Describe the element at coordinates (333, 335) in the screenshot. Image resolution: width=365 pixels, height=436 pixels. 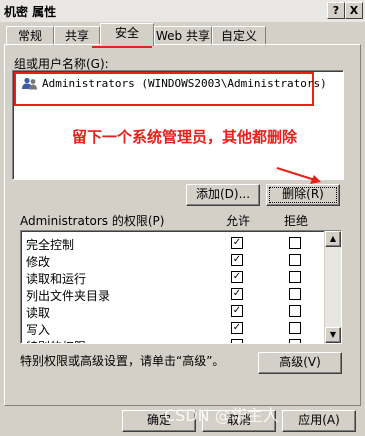
I see `scroll-down-icon: ▼` at that location.